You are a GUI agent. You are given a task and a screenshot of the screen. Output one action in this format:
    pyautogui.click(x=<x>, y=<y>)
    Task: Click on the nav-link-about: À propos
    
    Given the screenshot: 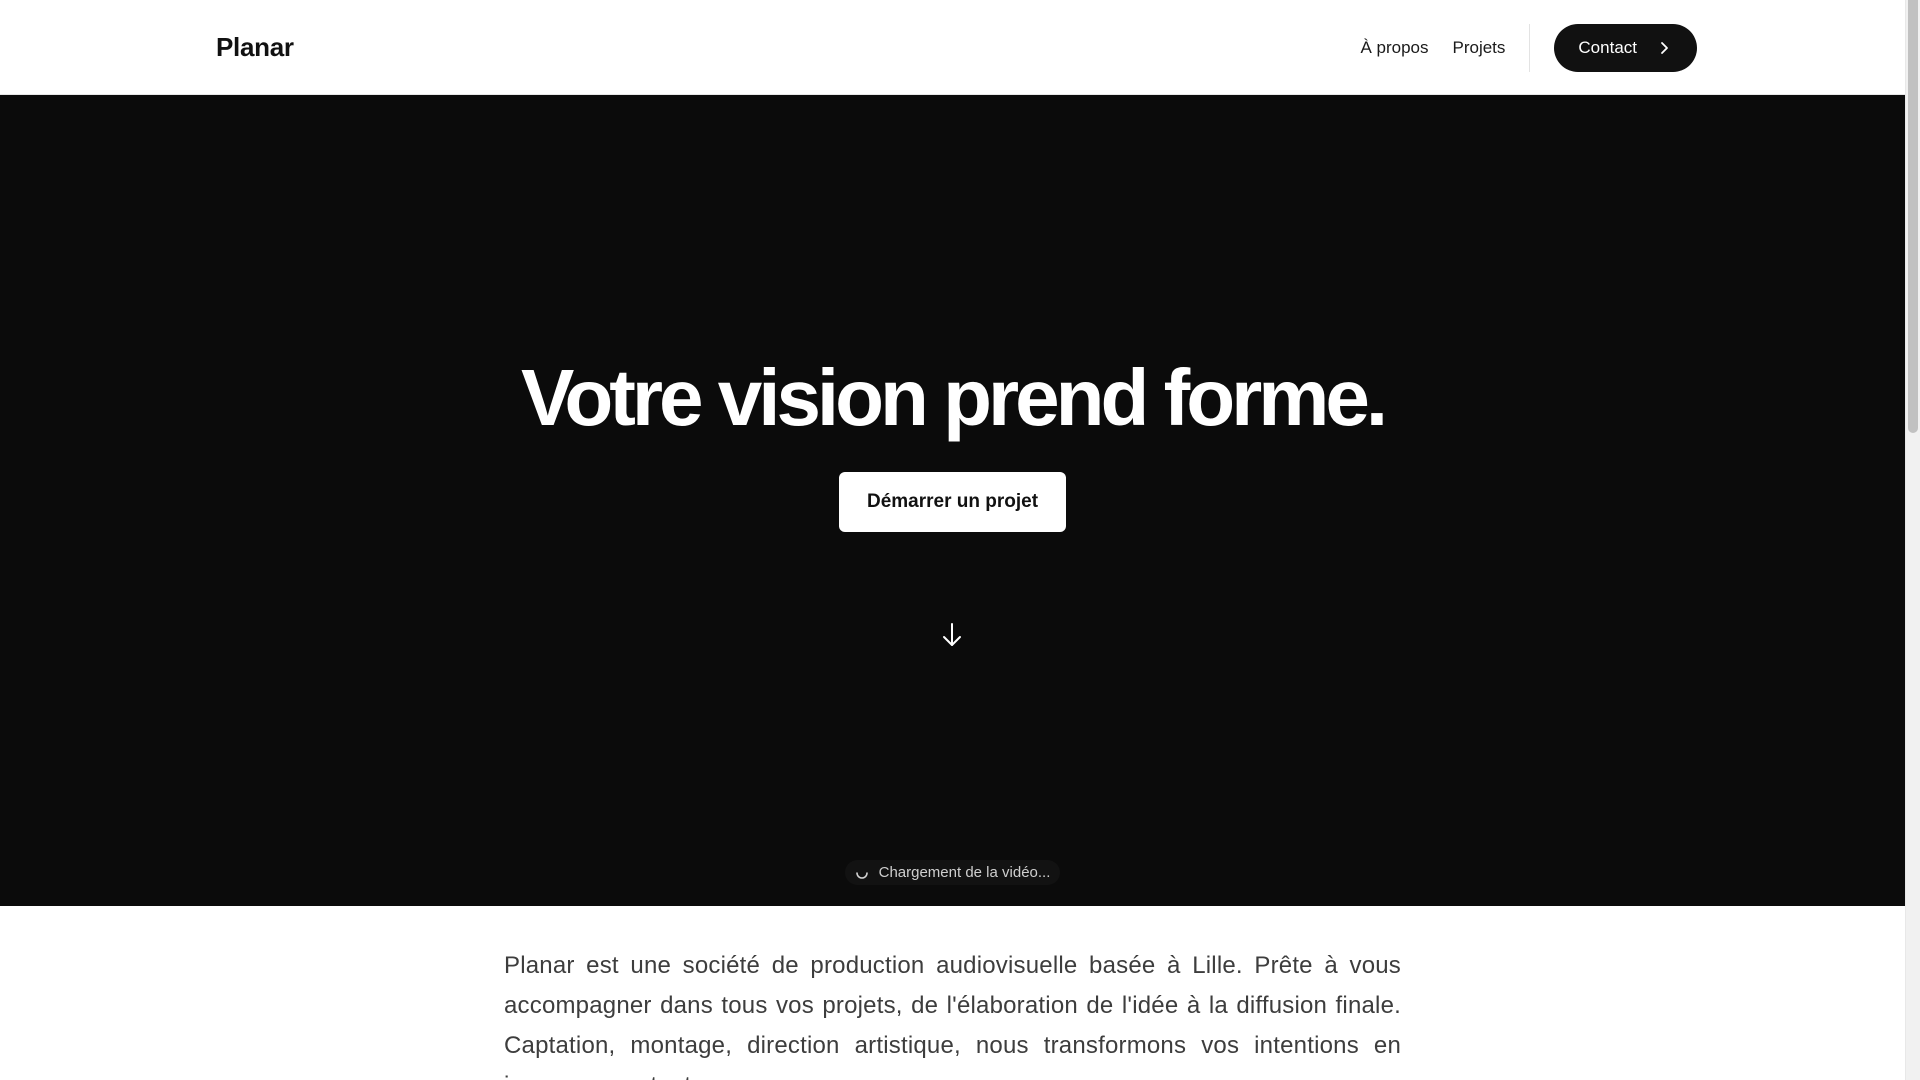 What is the action you would take?
    pyautogui.click(x=1394, y=48)
    